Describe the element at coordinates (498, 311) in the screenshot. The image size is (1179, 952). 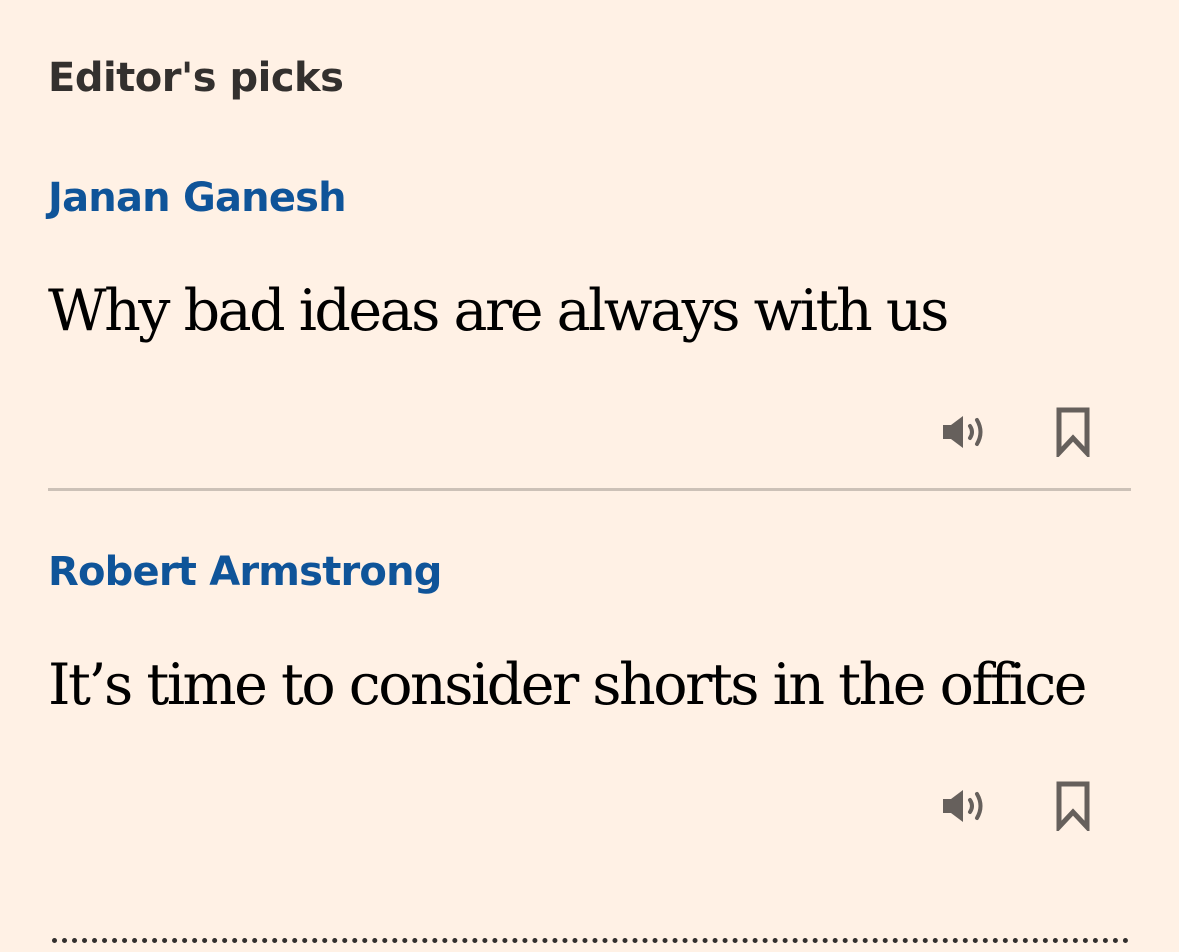
I see `headline-link: Why bad ideas are always with us` at that location.